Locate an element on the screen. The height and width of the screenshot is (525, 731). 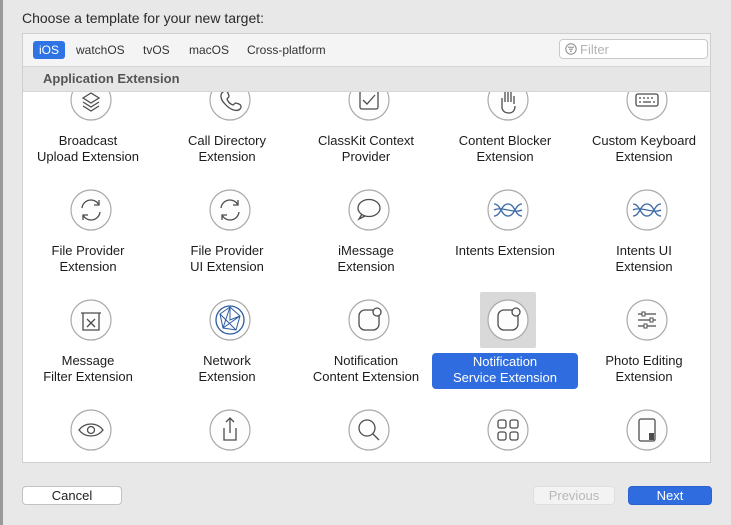
keyboard-icon is located at coordinates (647, 106).